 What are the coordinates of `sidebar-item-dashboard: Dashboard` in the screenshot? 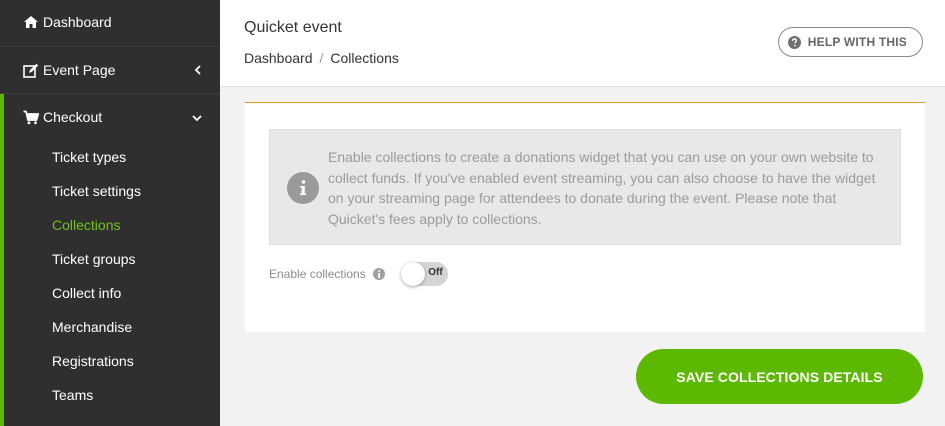 It's located at (110, 22).